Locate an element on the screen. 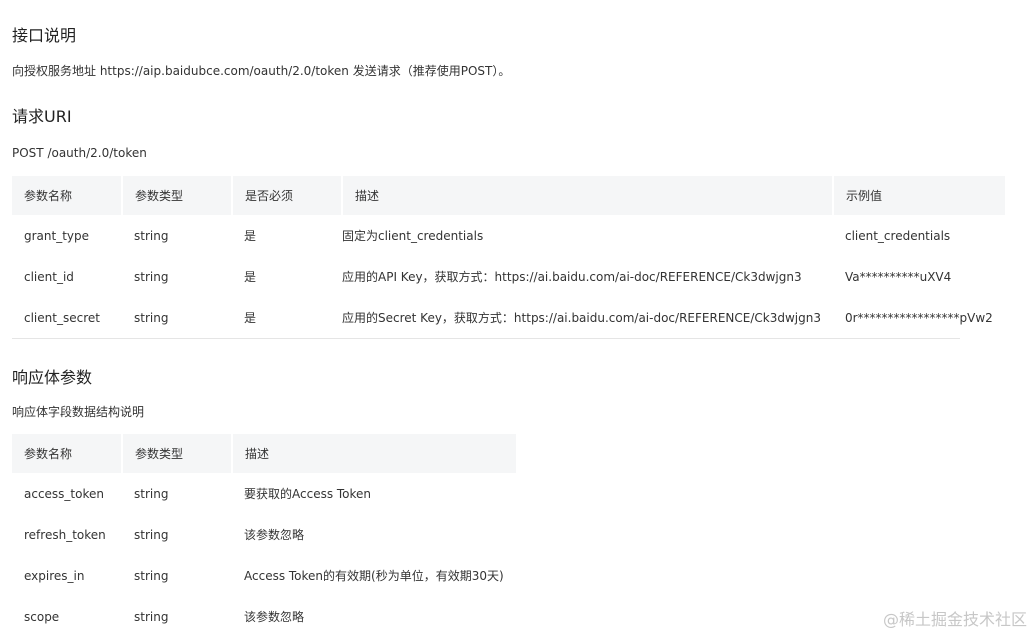 This screenshot has width=1033, height=637. cell-param-name: grant_type is located at coordinates (57, 235).